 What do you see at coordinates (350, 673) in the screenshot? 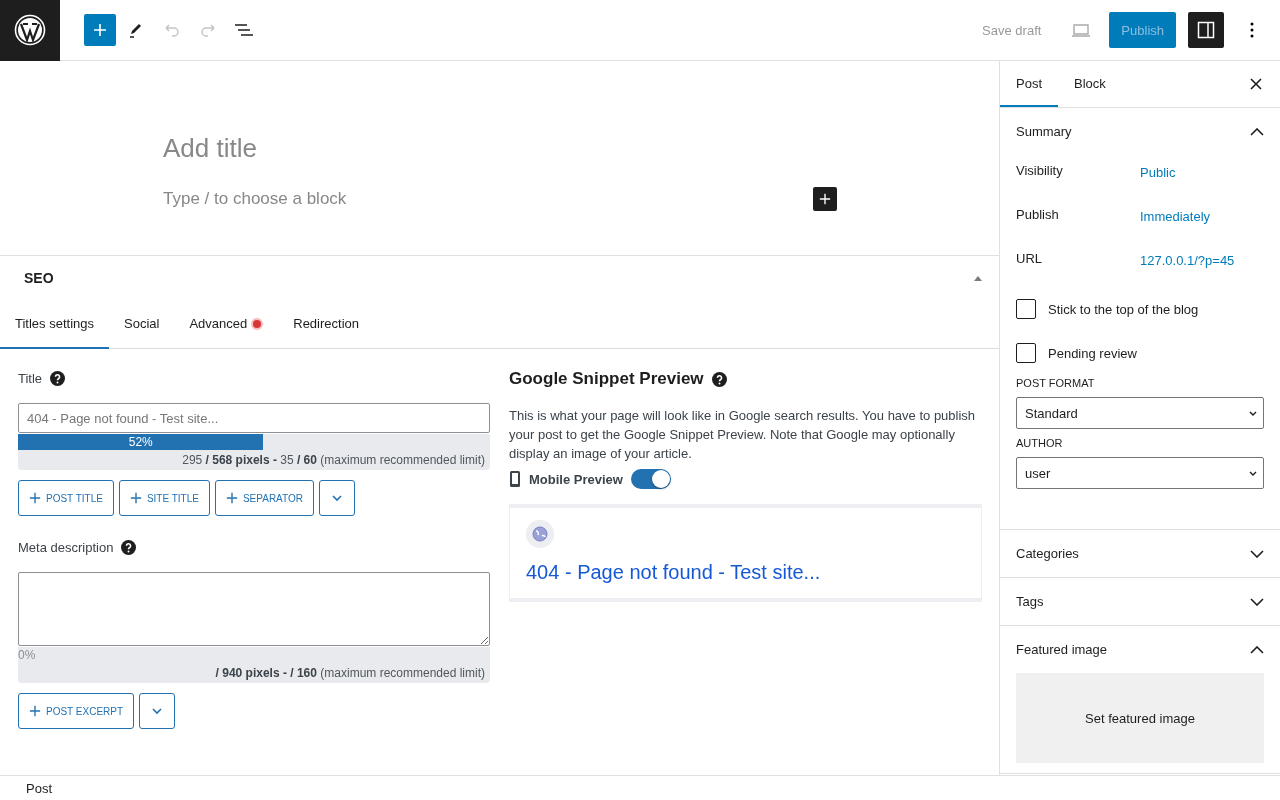
I see `counter-text: / 940 pixels - / 160 (maximum recommended limit)` at bounding box center [350, 673].